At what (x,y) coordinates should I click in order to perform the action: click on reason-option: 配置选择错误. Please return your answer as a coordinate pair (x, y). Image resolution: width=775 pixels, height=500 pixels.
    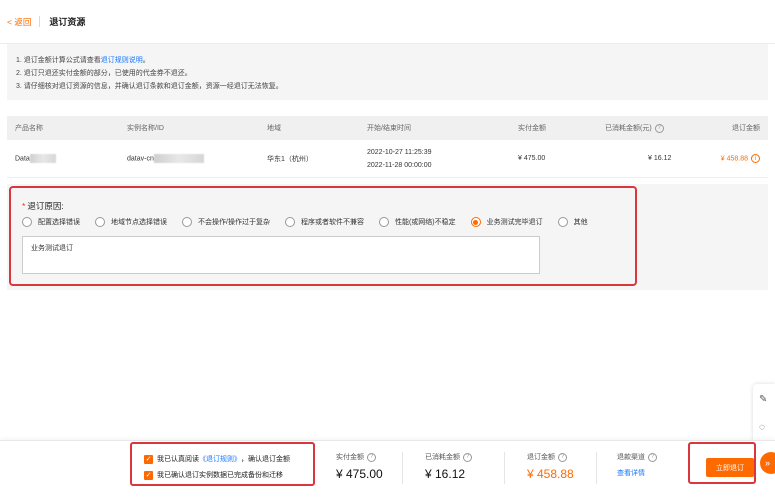
    Looking at the image, I should click on (51, 222).